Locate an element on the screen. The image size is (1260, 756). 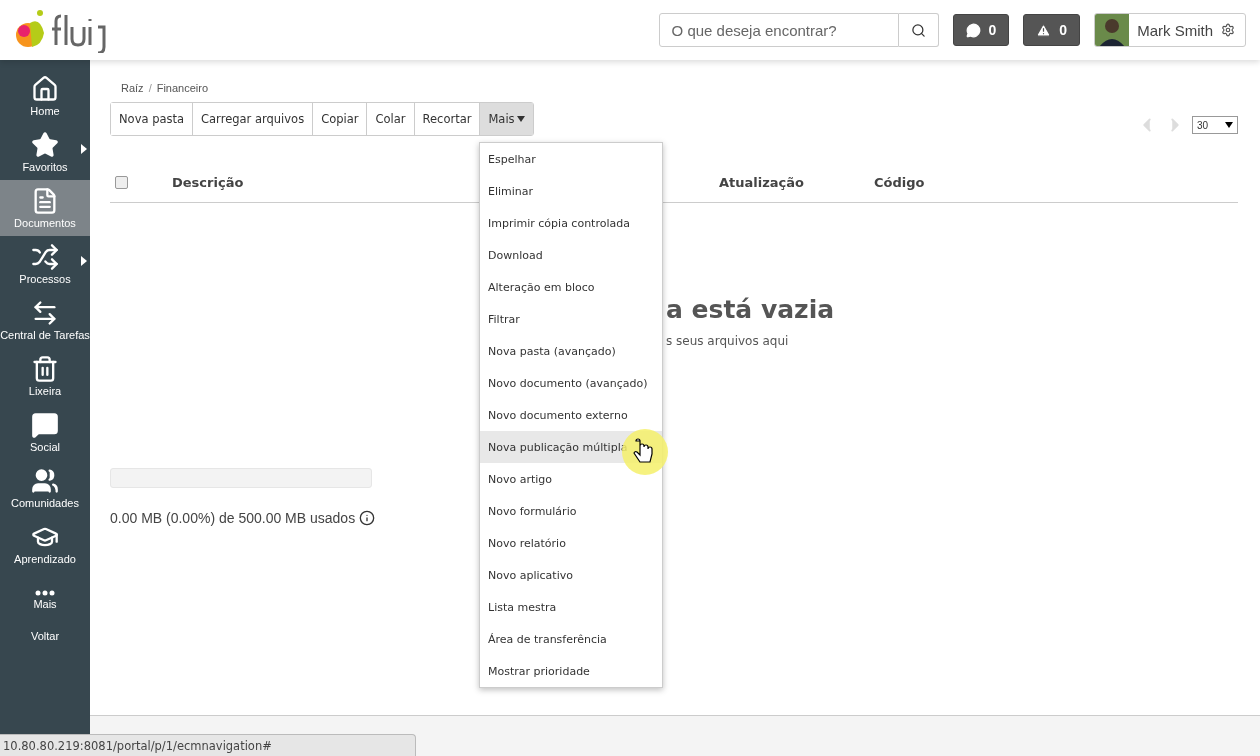
menu-item: Espelhar is located at coordinates (571, 159).